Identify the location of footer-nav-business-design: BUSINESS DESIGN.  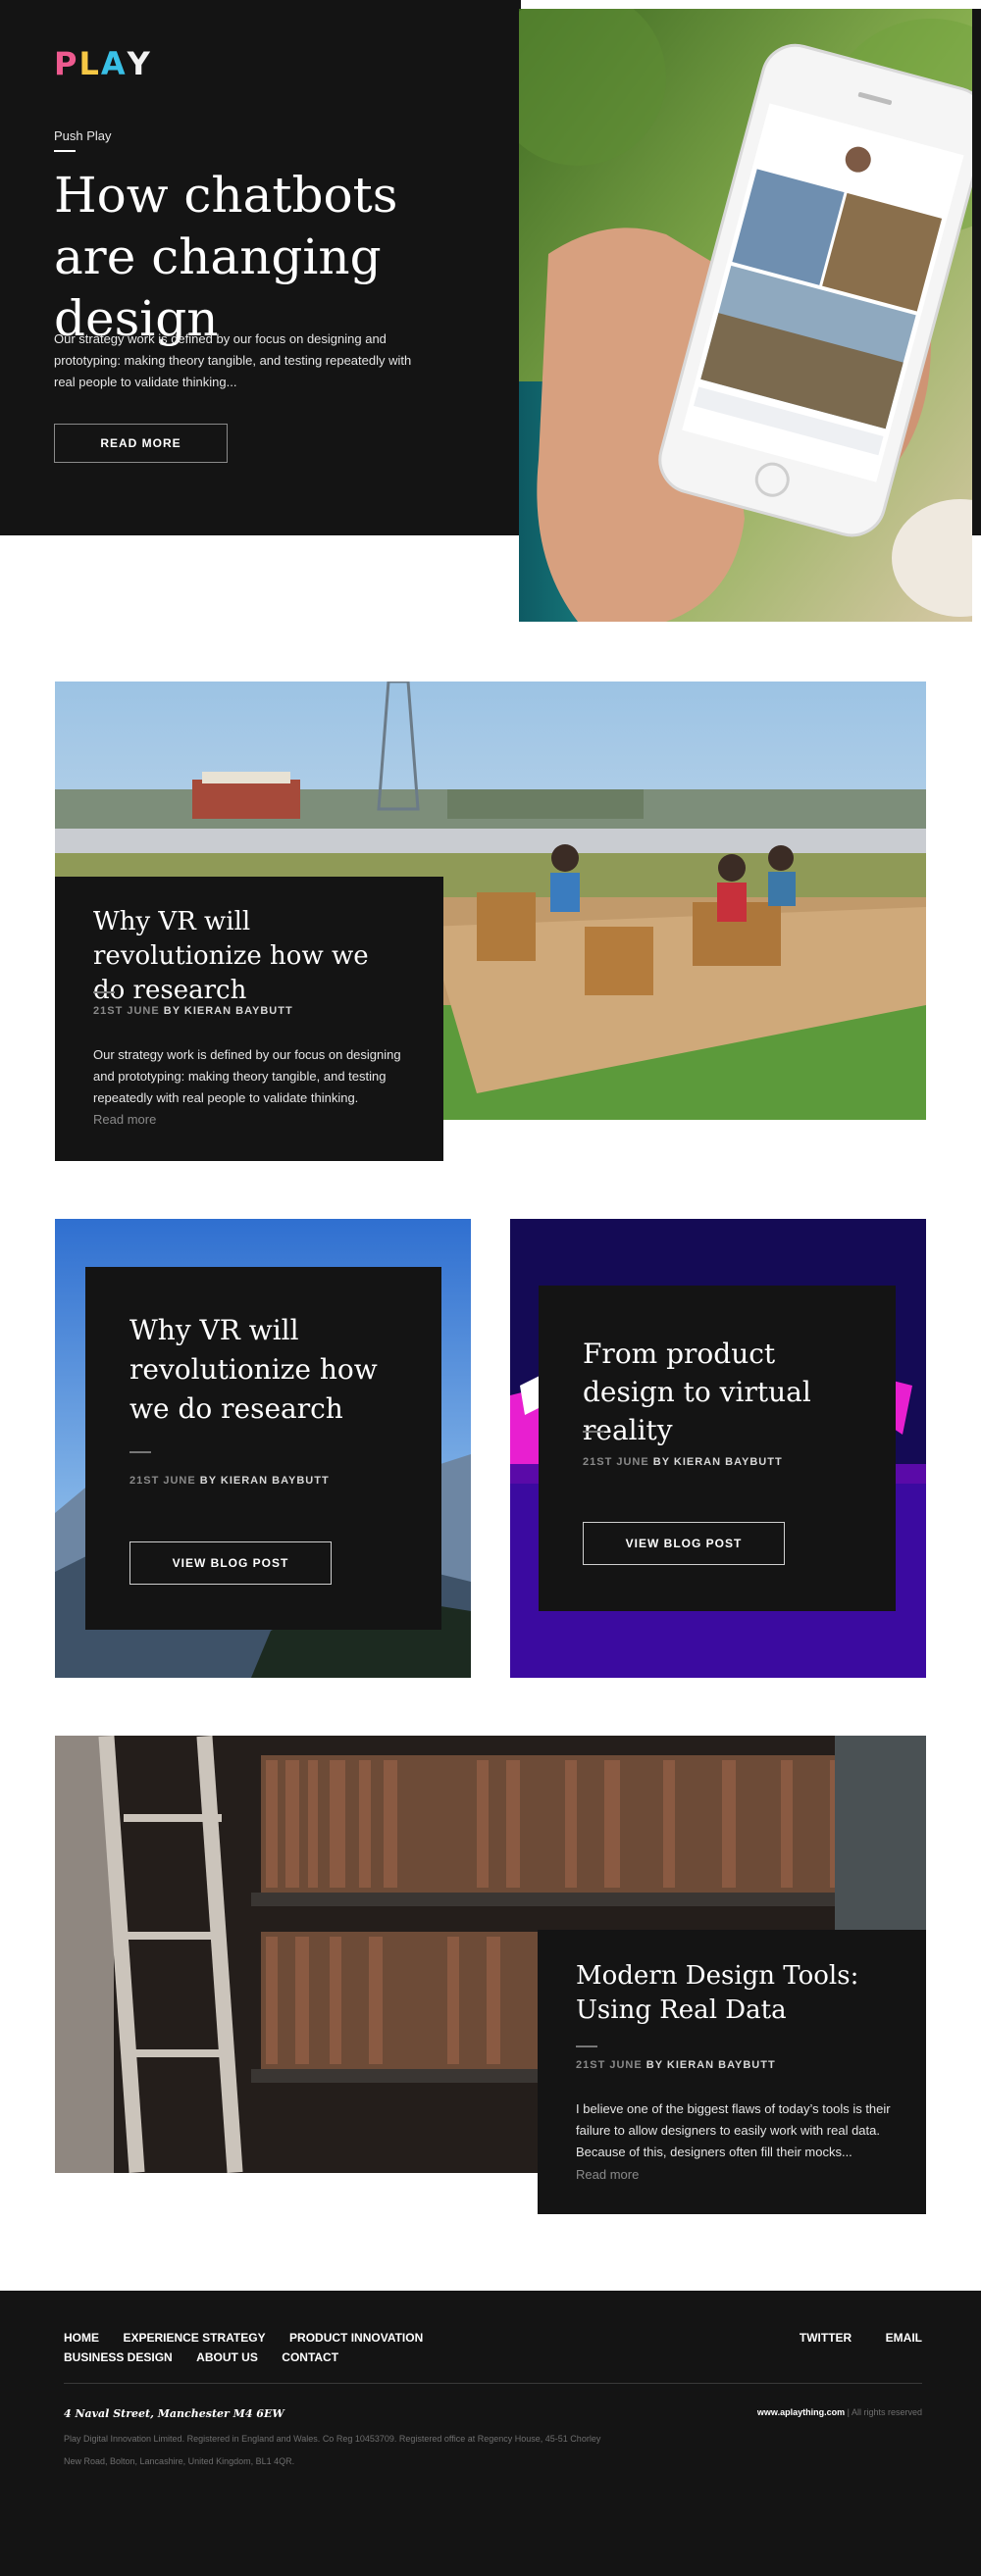
(118, 2357).